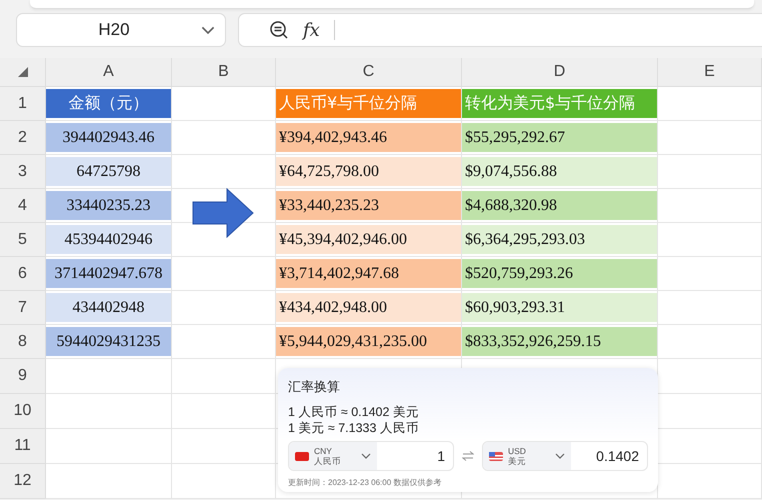  What do you see at coordinates (368, 103) in the screenshot?
I see `header-cell: 人民币¥与千位分隔` at bounding box center [368, 103].